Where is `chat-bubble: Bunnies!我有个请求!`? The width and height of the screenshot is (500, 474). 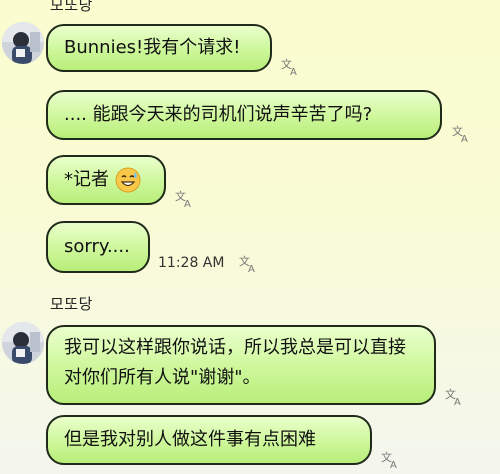 chat-bubble: Bunnies!我有个请求! is located at coordinates (159, 48).